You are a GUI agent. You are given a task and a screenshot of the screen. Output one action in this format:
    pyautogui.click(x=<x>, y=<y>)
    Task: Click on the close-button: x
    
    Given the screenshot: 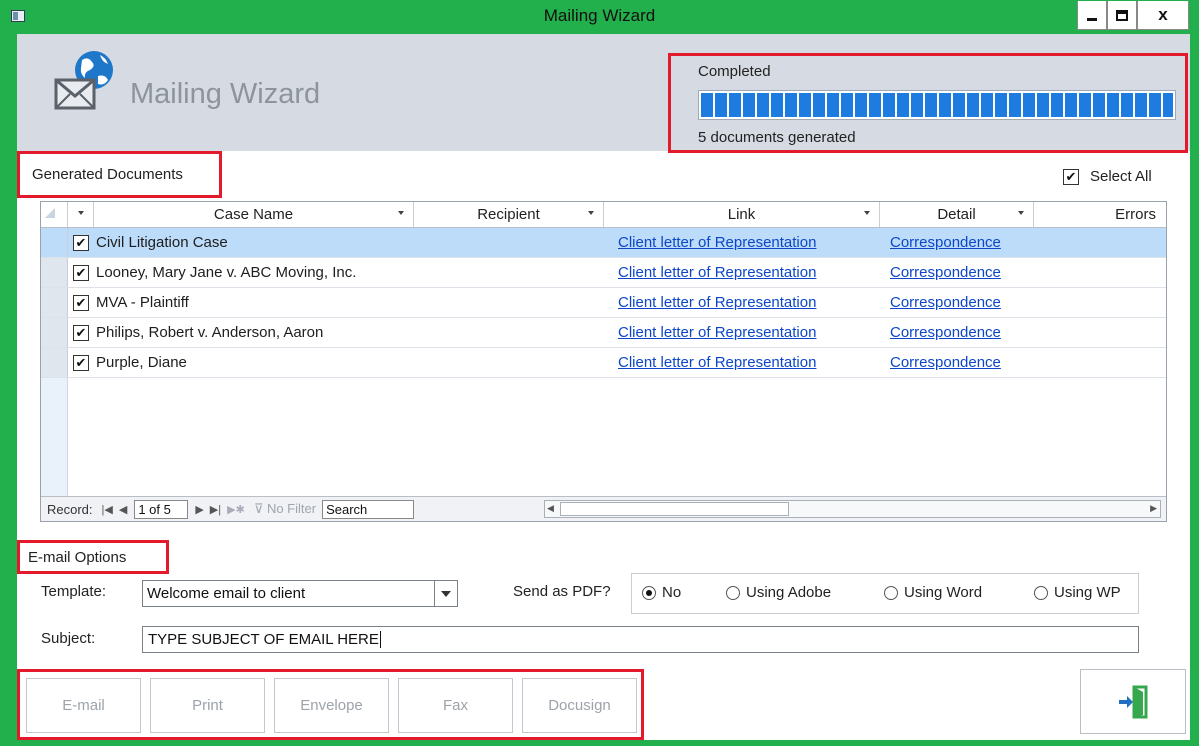 What is the action you would take?
    pyautogui.click(x=1163, y=15)
    